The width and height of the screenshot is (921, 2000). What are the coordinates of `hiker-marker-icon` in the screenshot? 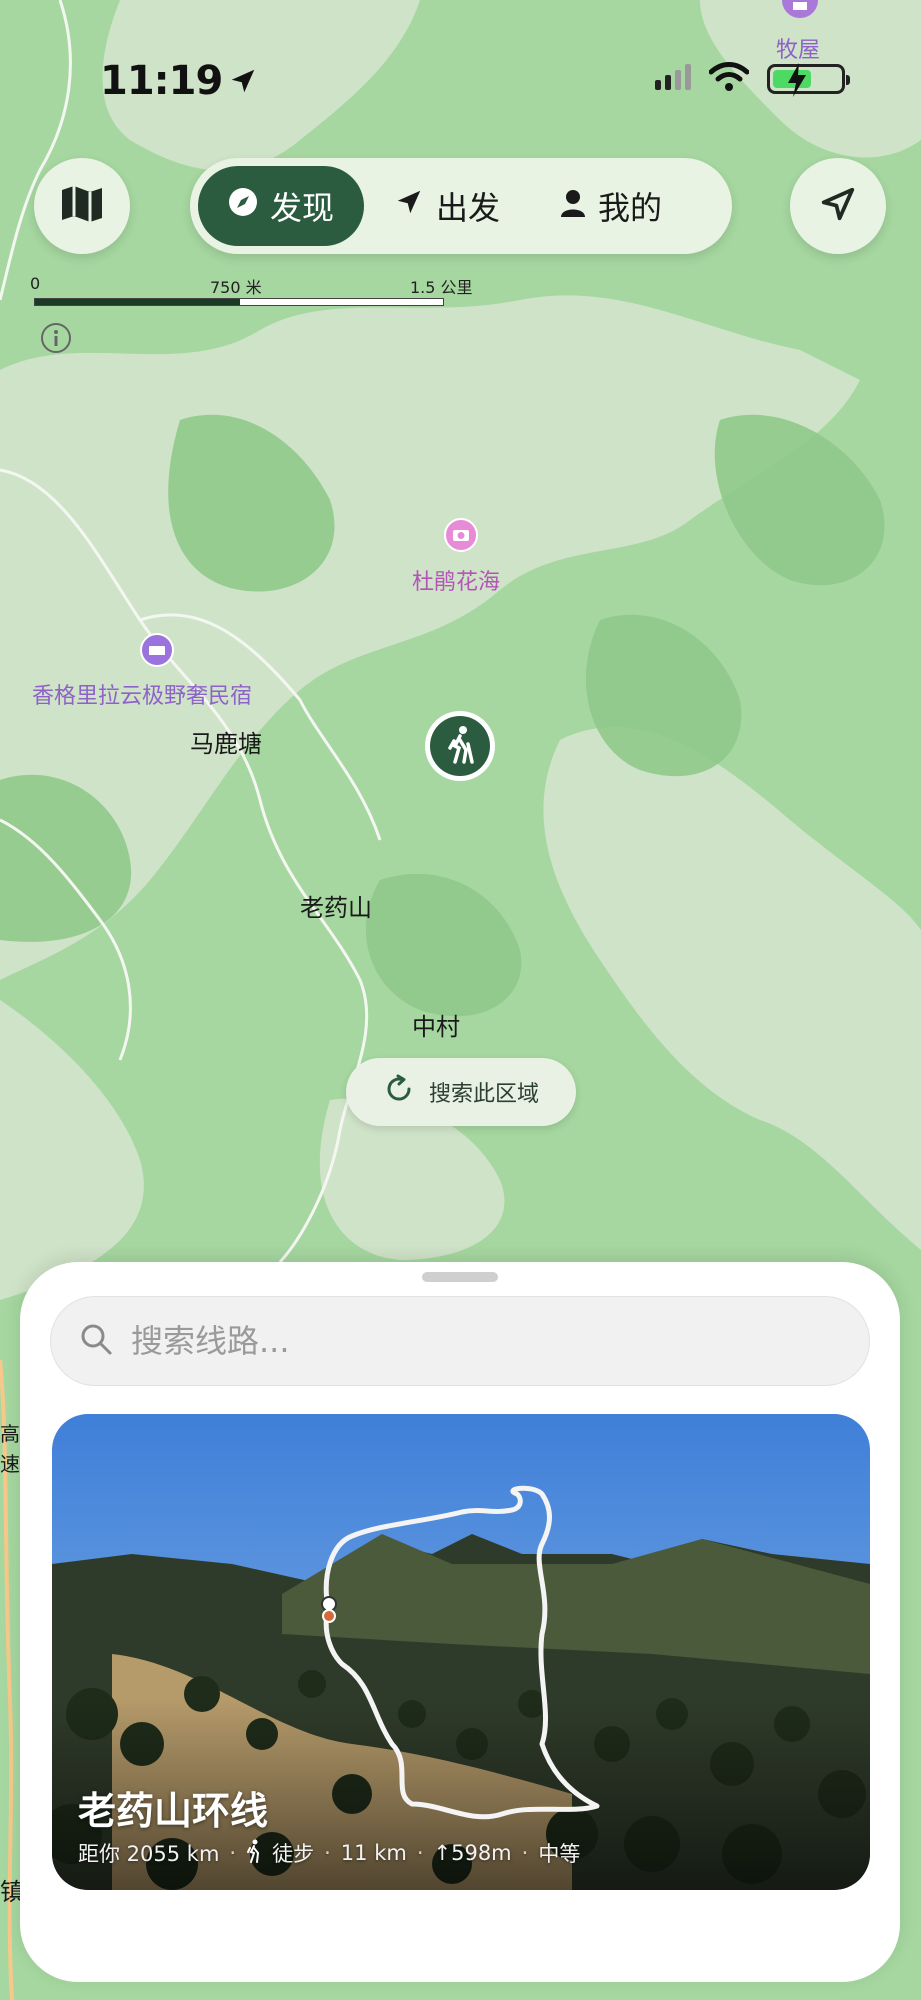 It's located at (460, 748).